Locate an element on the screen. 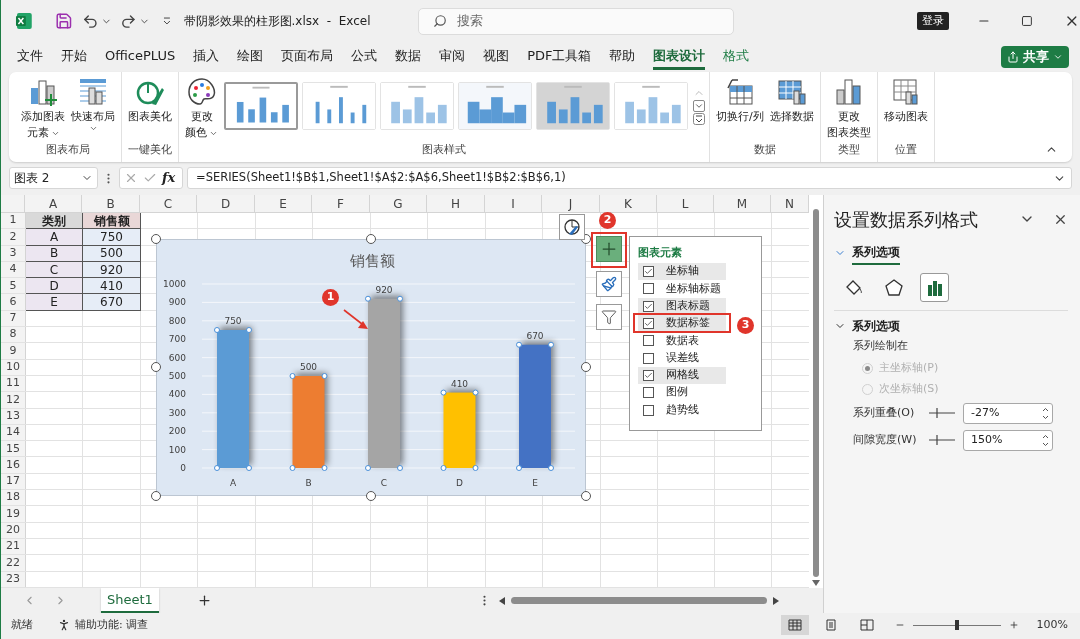 Image resolution: width=1080 pixels, height=639 pixels. formula-field: =SERIES(Sheet1!$B$1,Sheet1!$A$2:$A$6,Sheet1!$B$2:$B$6,1) is located at coordinates (629, 178).